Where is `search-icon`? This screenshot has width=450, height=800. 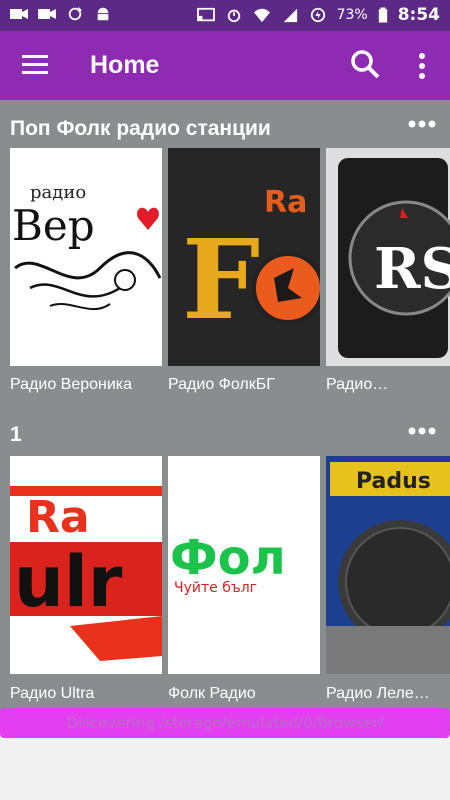
search-icon is located at coordinates (365, 64).